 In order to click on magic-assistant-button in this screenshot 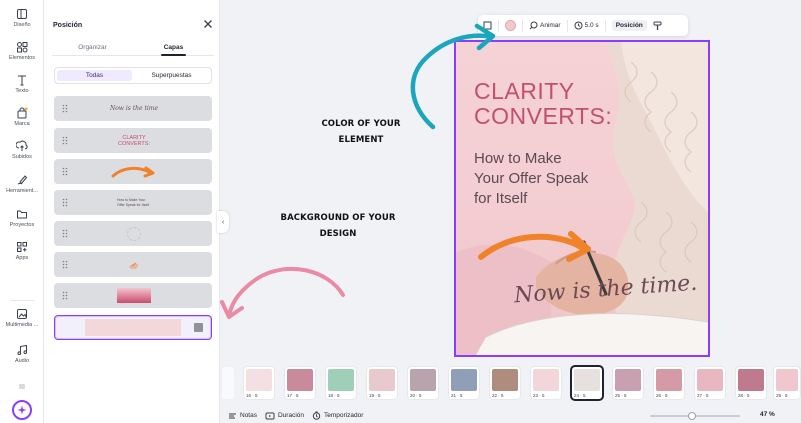, I will do `click(22, 410)`.